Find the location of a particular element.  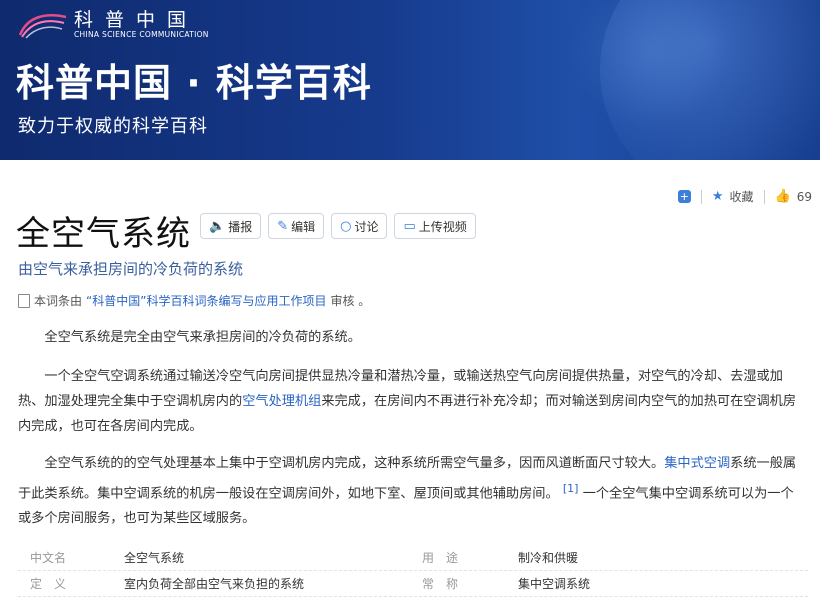

star-icon: ★ is located at coordinates (718, 196).